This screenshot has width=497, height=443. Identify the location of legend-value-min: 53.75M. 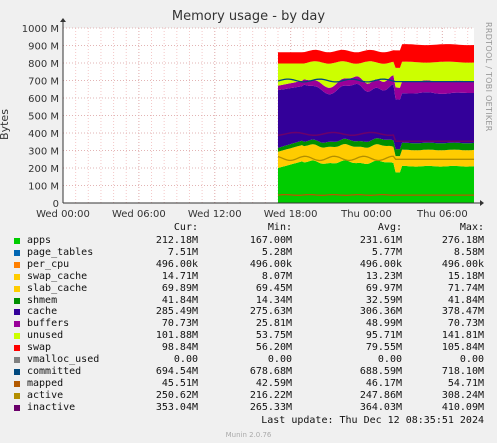
(273, 336).